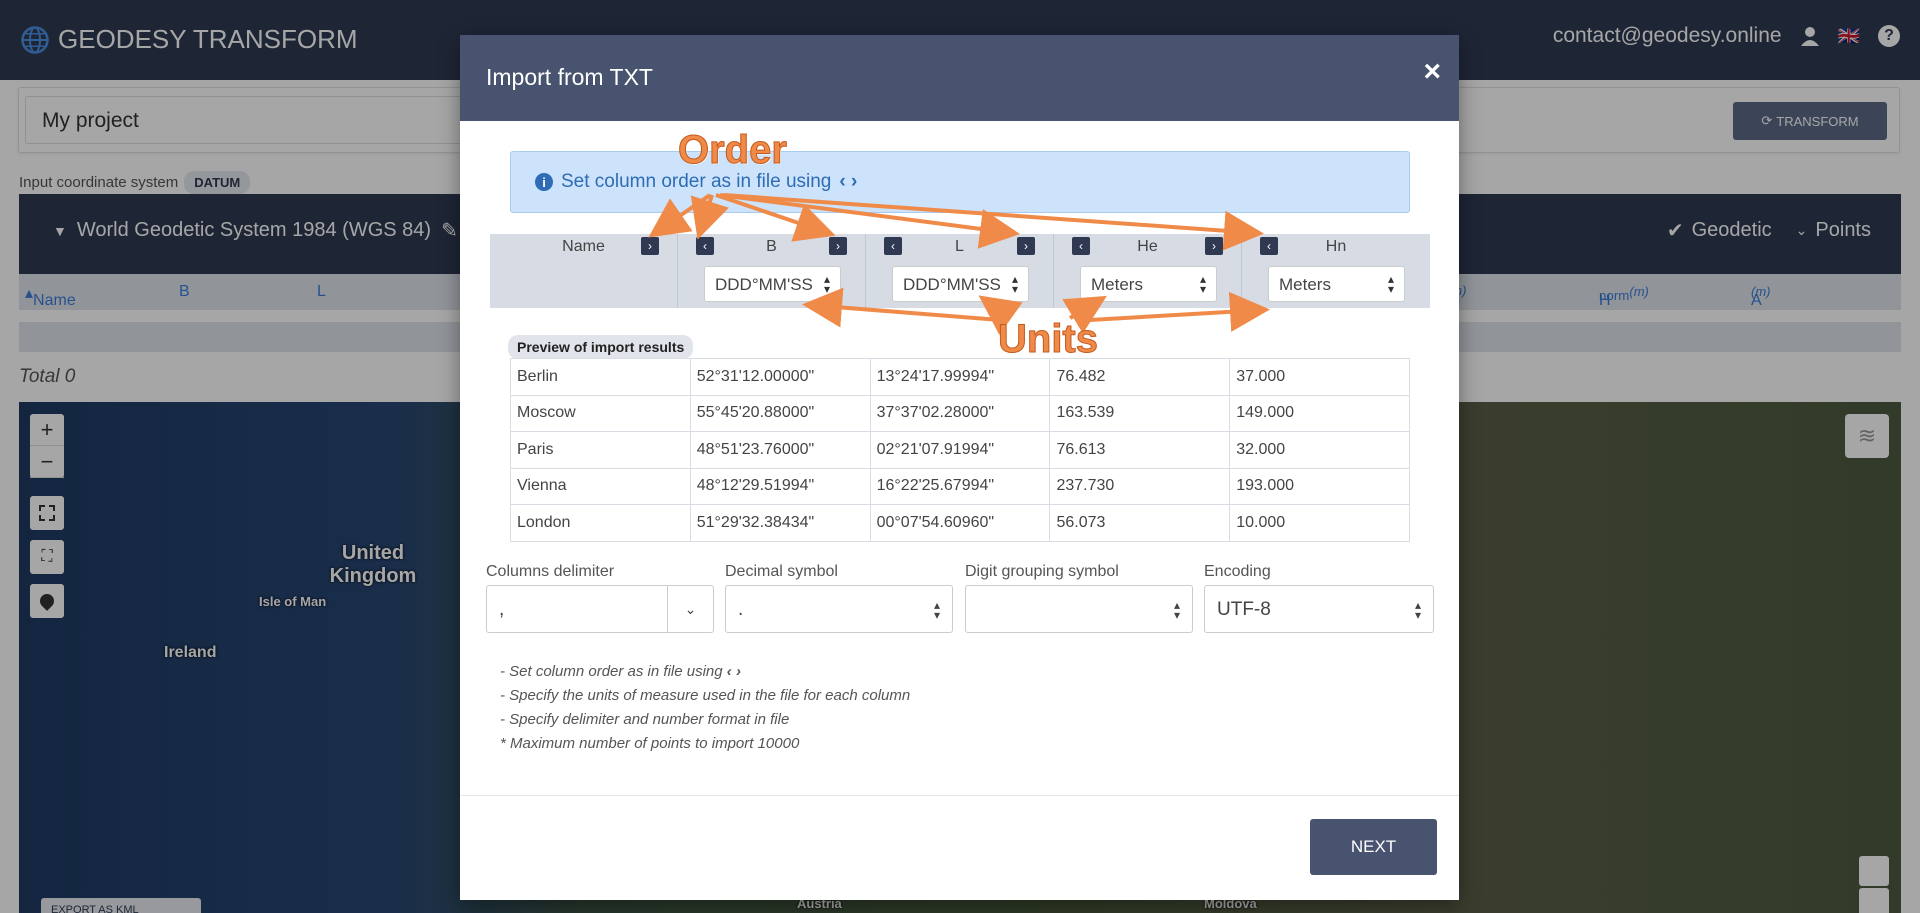 The width and height of the screenshot is (1920, 913). Describe the element at coordinates (956, 222) in the screenshot. I see `order-arrows` at that location.